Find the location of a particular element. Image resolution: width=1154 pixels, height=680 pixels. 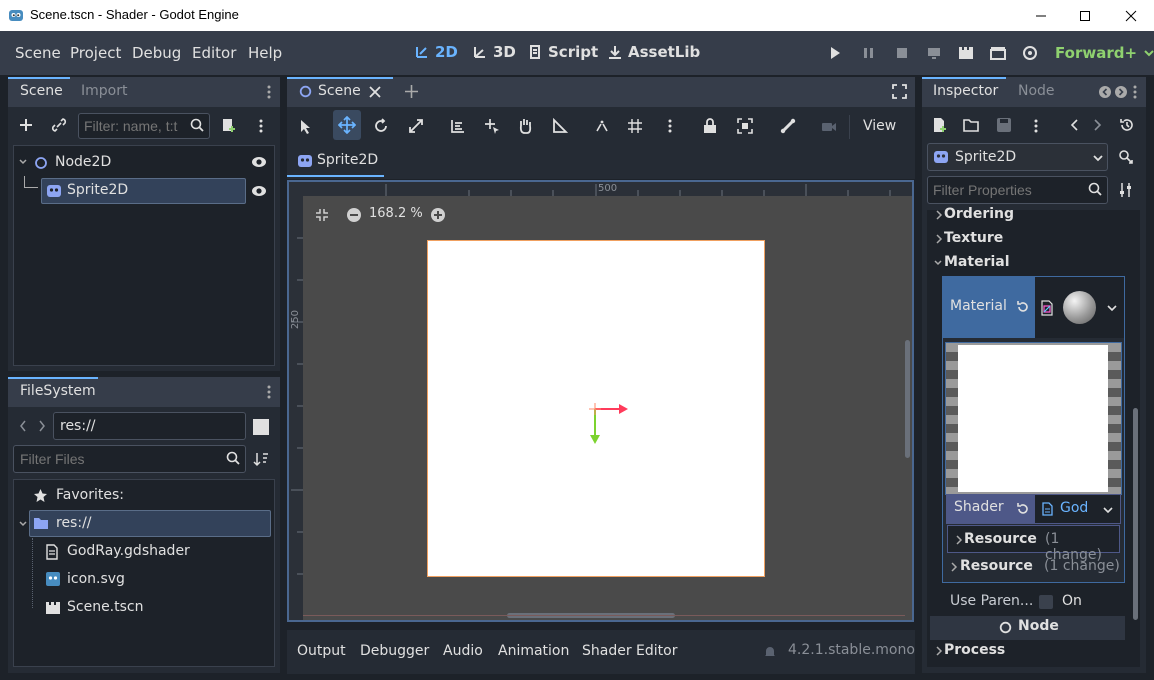

select-mode-icon is located at coordinates (306, 127).